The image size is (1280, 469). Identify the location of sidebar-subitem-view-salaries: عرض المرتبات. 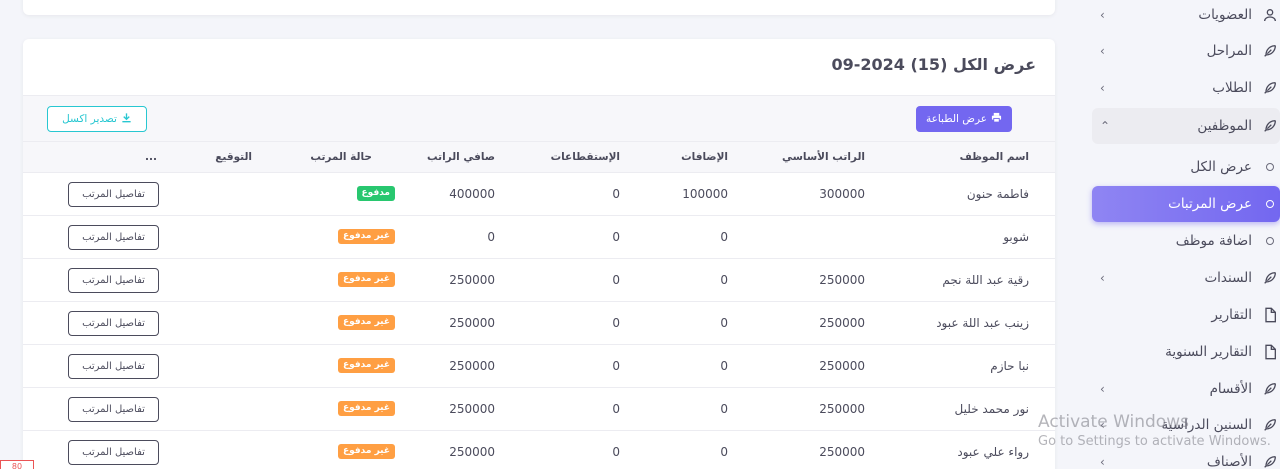
(1186, 204).